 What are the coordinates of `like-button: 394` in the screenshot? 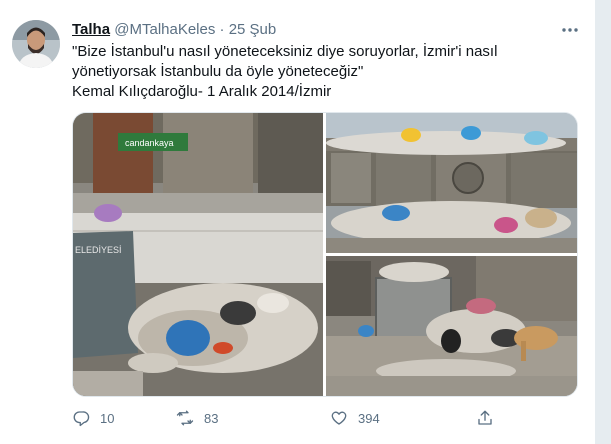 It's located at (355, 418).